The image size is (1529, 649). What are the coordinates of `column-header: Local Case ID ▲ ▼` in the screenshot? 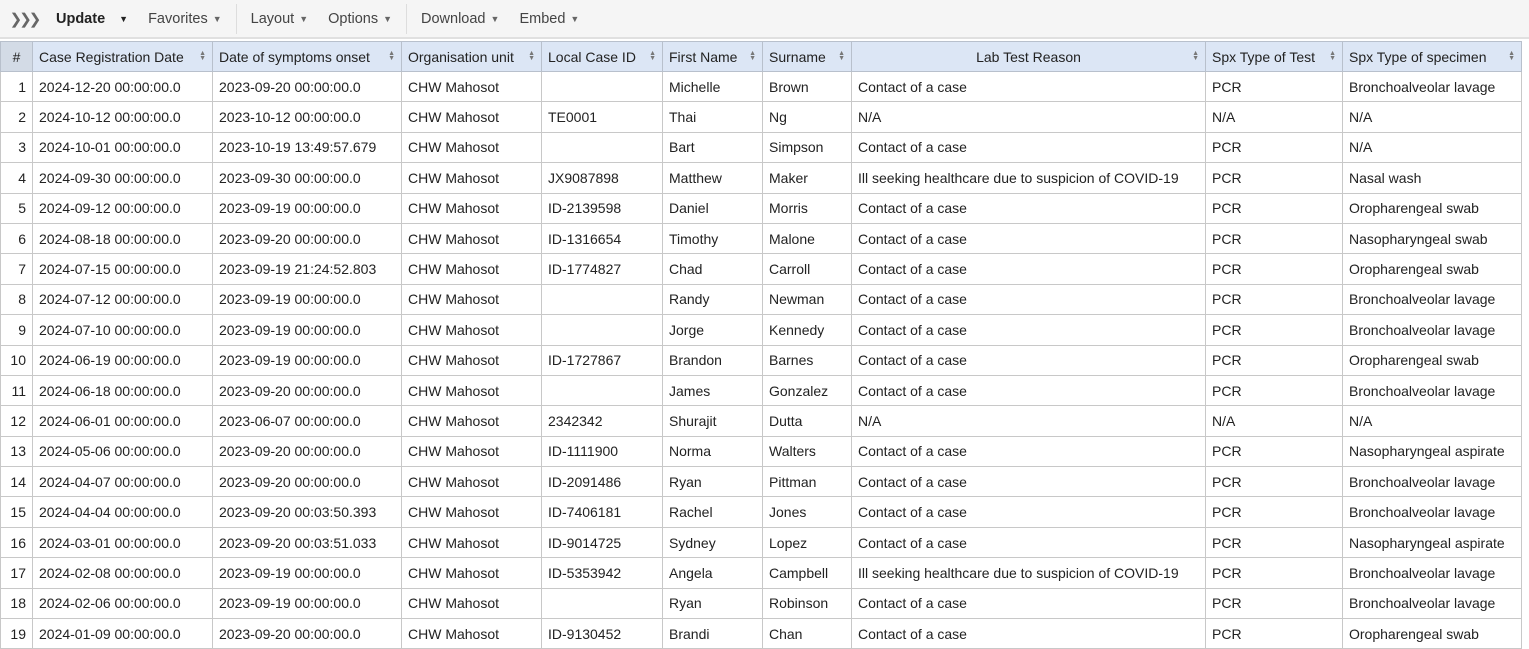 It's located at (602, 56).